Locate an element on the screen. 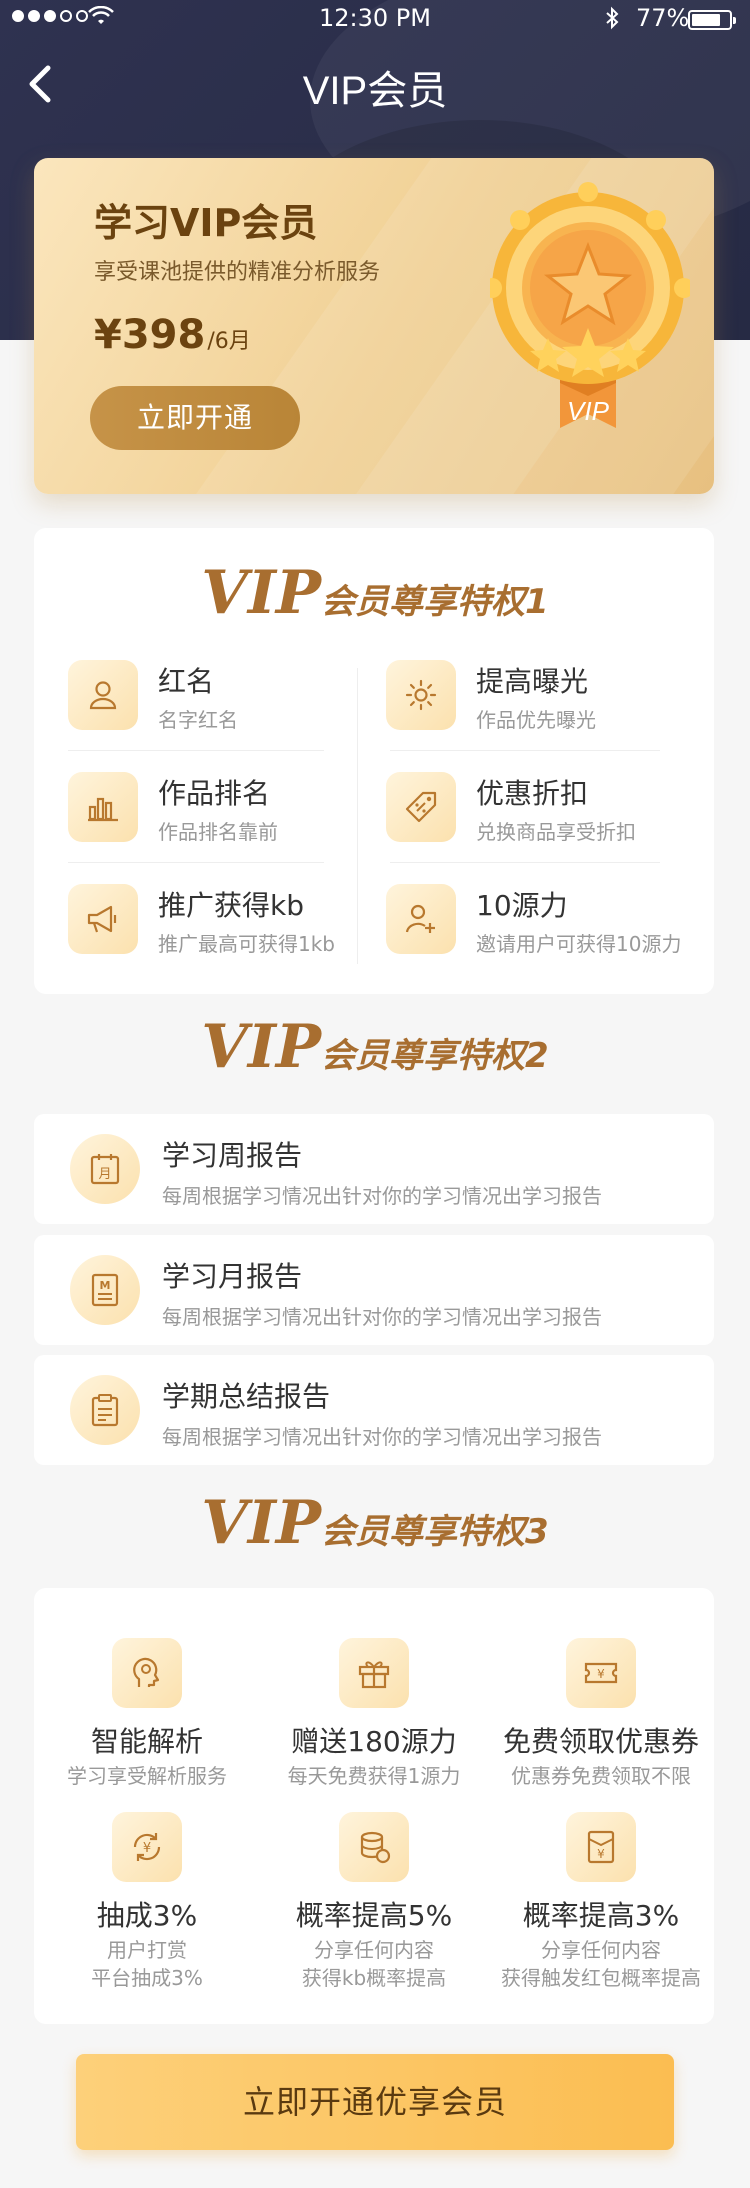 Image resolution: width=750 pixels, height=2188 pixels. card-subtitle: 享受课池提供的精准分析服务 is located at coordinates (237, 272).